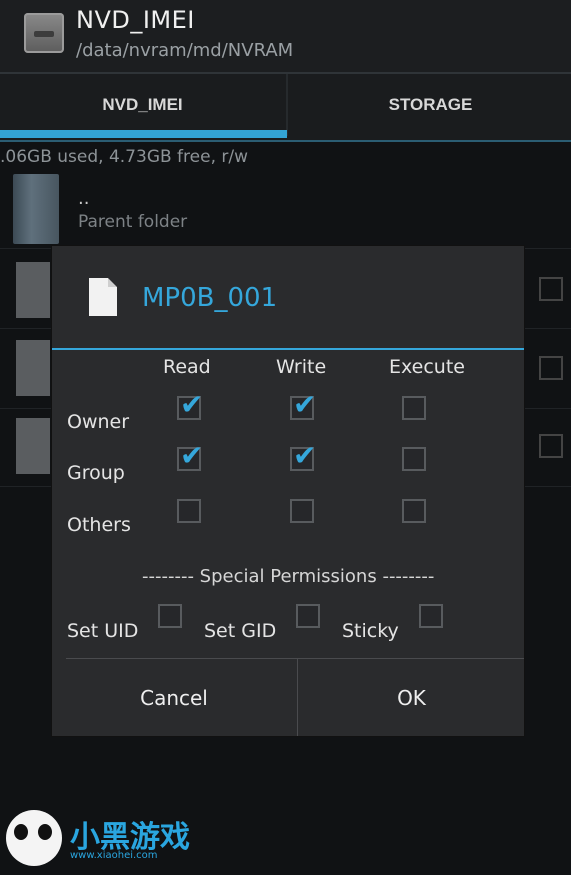 Image resolution: width=571 pixels, height=875 pixels. I want to click on parent-folder-row, so click(285, 209).